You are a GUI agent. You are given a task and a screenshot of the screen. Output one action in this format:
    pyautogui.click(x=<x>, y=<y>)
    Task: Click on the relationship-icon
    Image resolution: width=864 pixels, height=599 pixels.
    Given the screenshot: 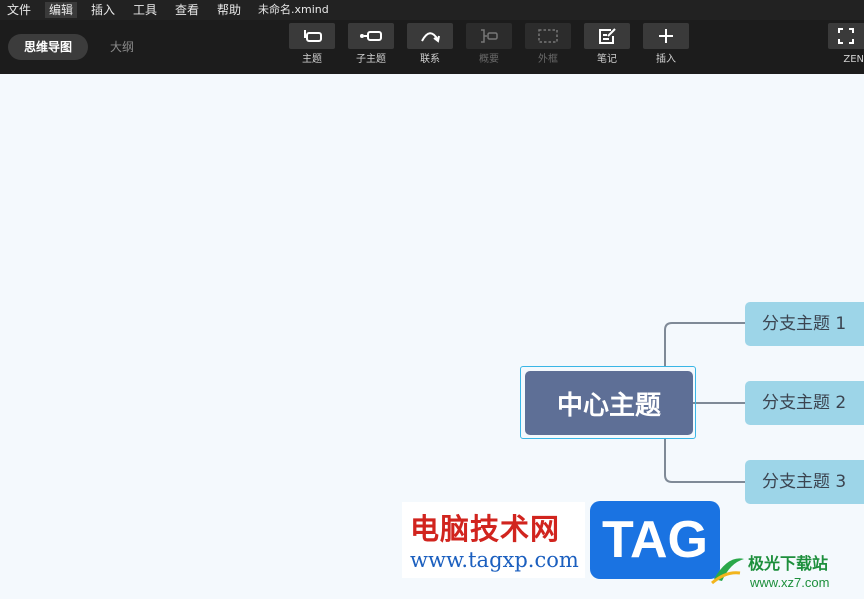 What is the action you would take?
    pyautogui.click(x=430, y=37)
    